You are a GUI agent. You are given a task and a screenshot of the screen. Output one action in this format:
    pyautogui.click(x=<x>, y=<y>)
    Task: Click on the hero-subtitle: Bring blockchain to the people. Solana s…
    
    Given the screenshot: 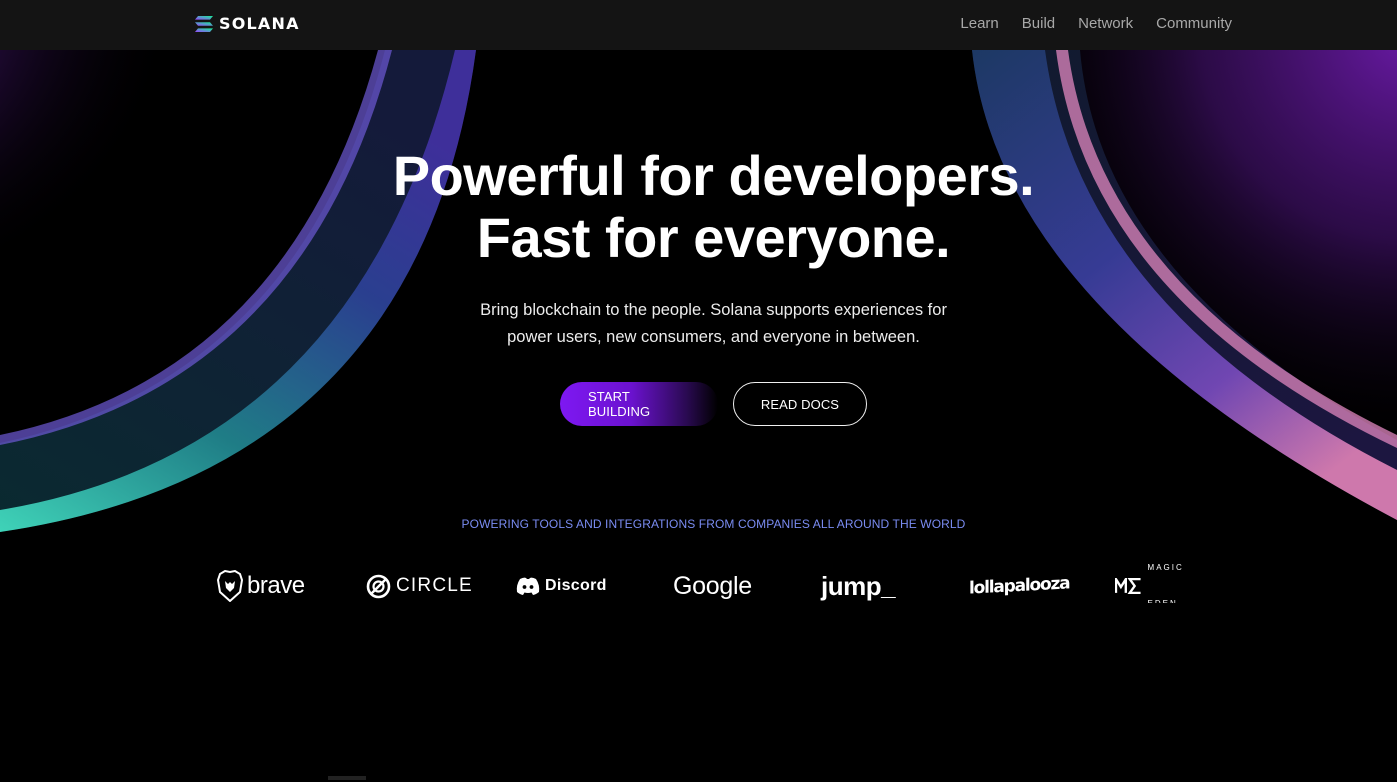 What is the action you would take?
    pyautogui.click(x=698, y=324)
    